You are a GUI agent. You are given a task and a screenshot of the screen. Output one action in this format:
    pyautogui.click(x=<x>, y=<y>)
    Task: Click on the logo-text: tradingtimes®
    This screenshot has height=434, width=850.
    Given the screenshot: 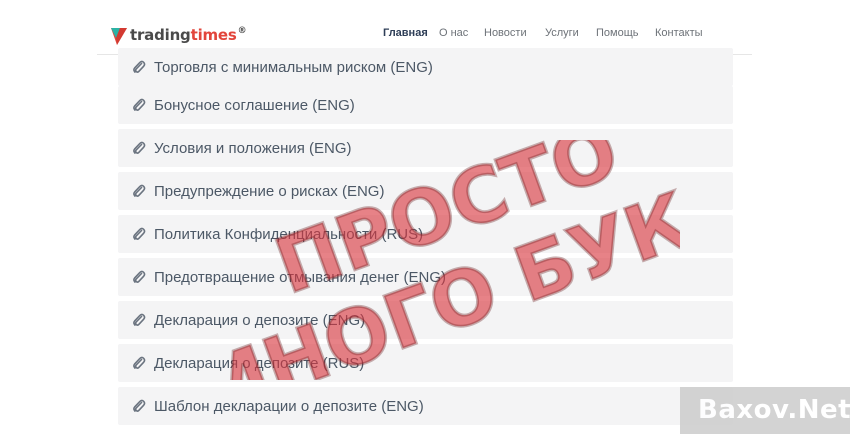 What is the action you would take?
    pyautogui.click(x=188, y=35)
    